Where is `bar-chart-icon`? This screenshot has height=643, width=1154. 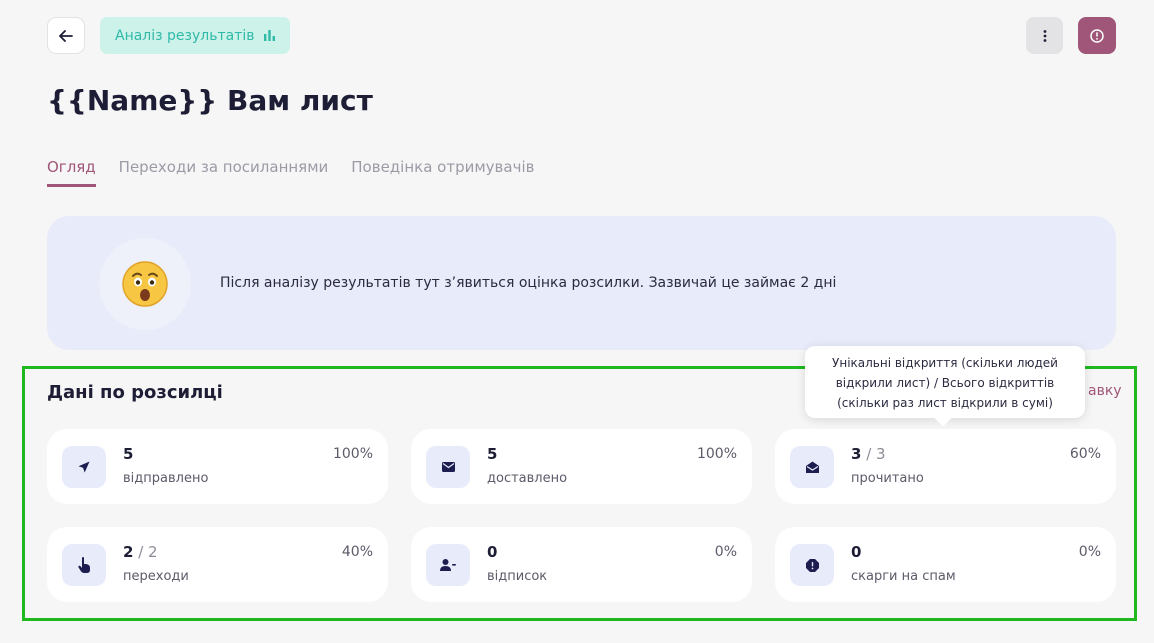
bar-chart-icon is located at coordinates (269, 35).